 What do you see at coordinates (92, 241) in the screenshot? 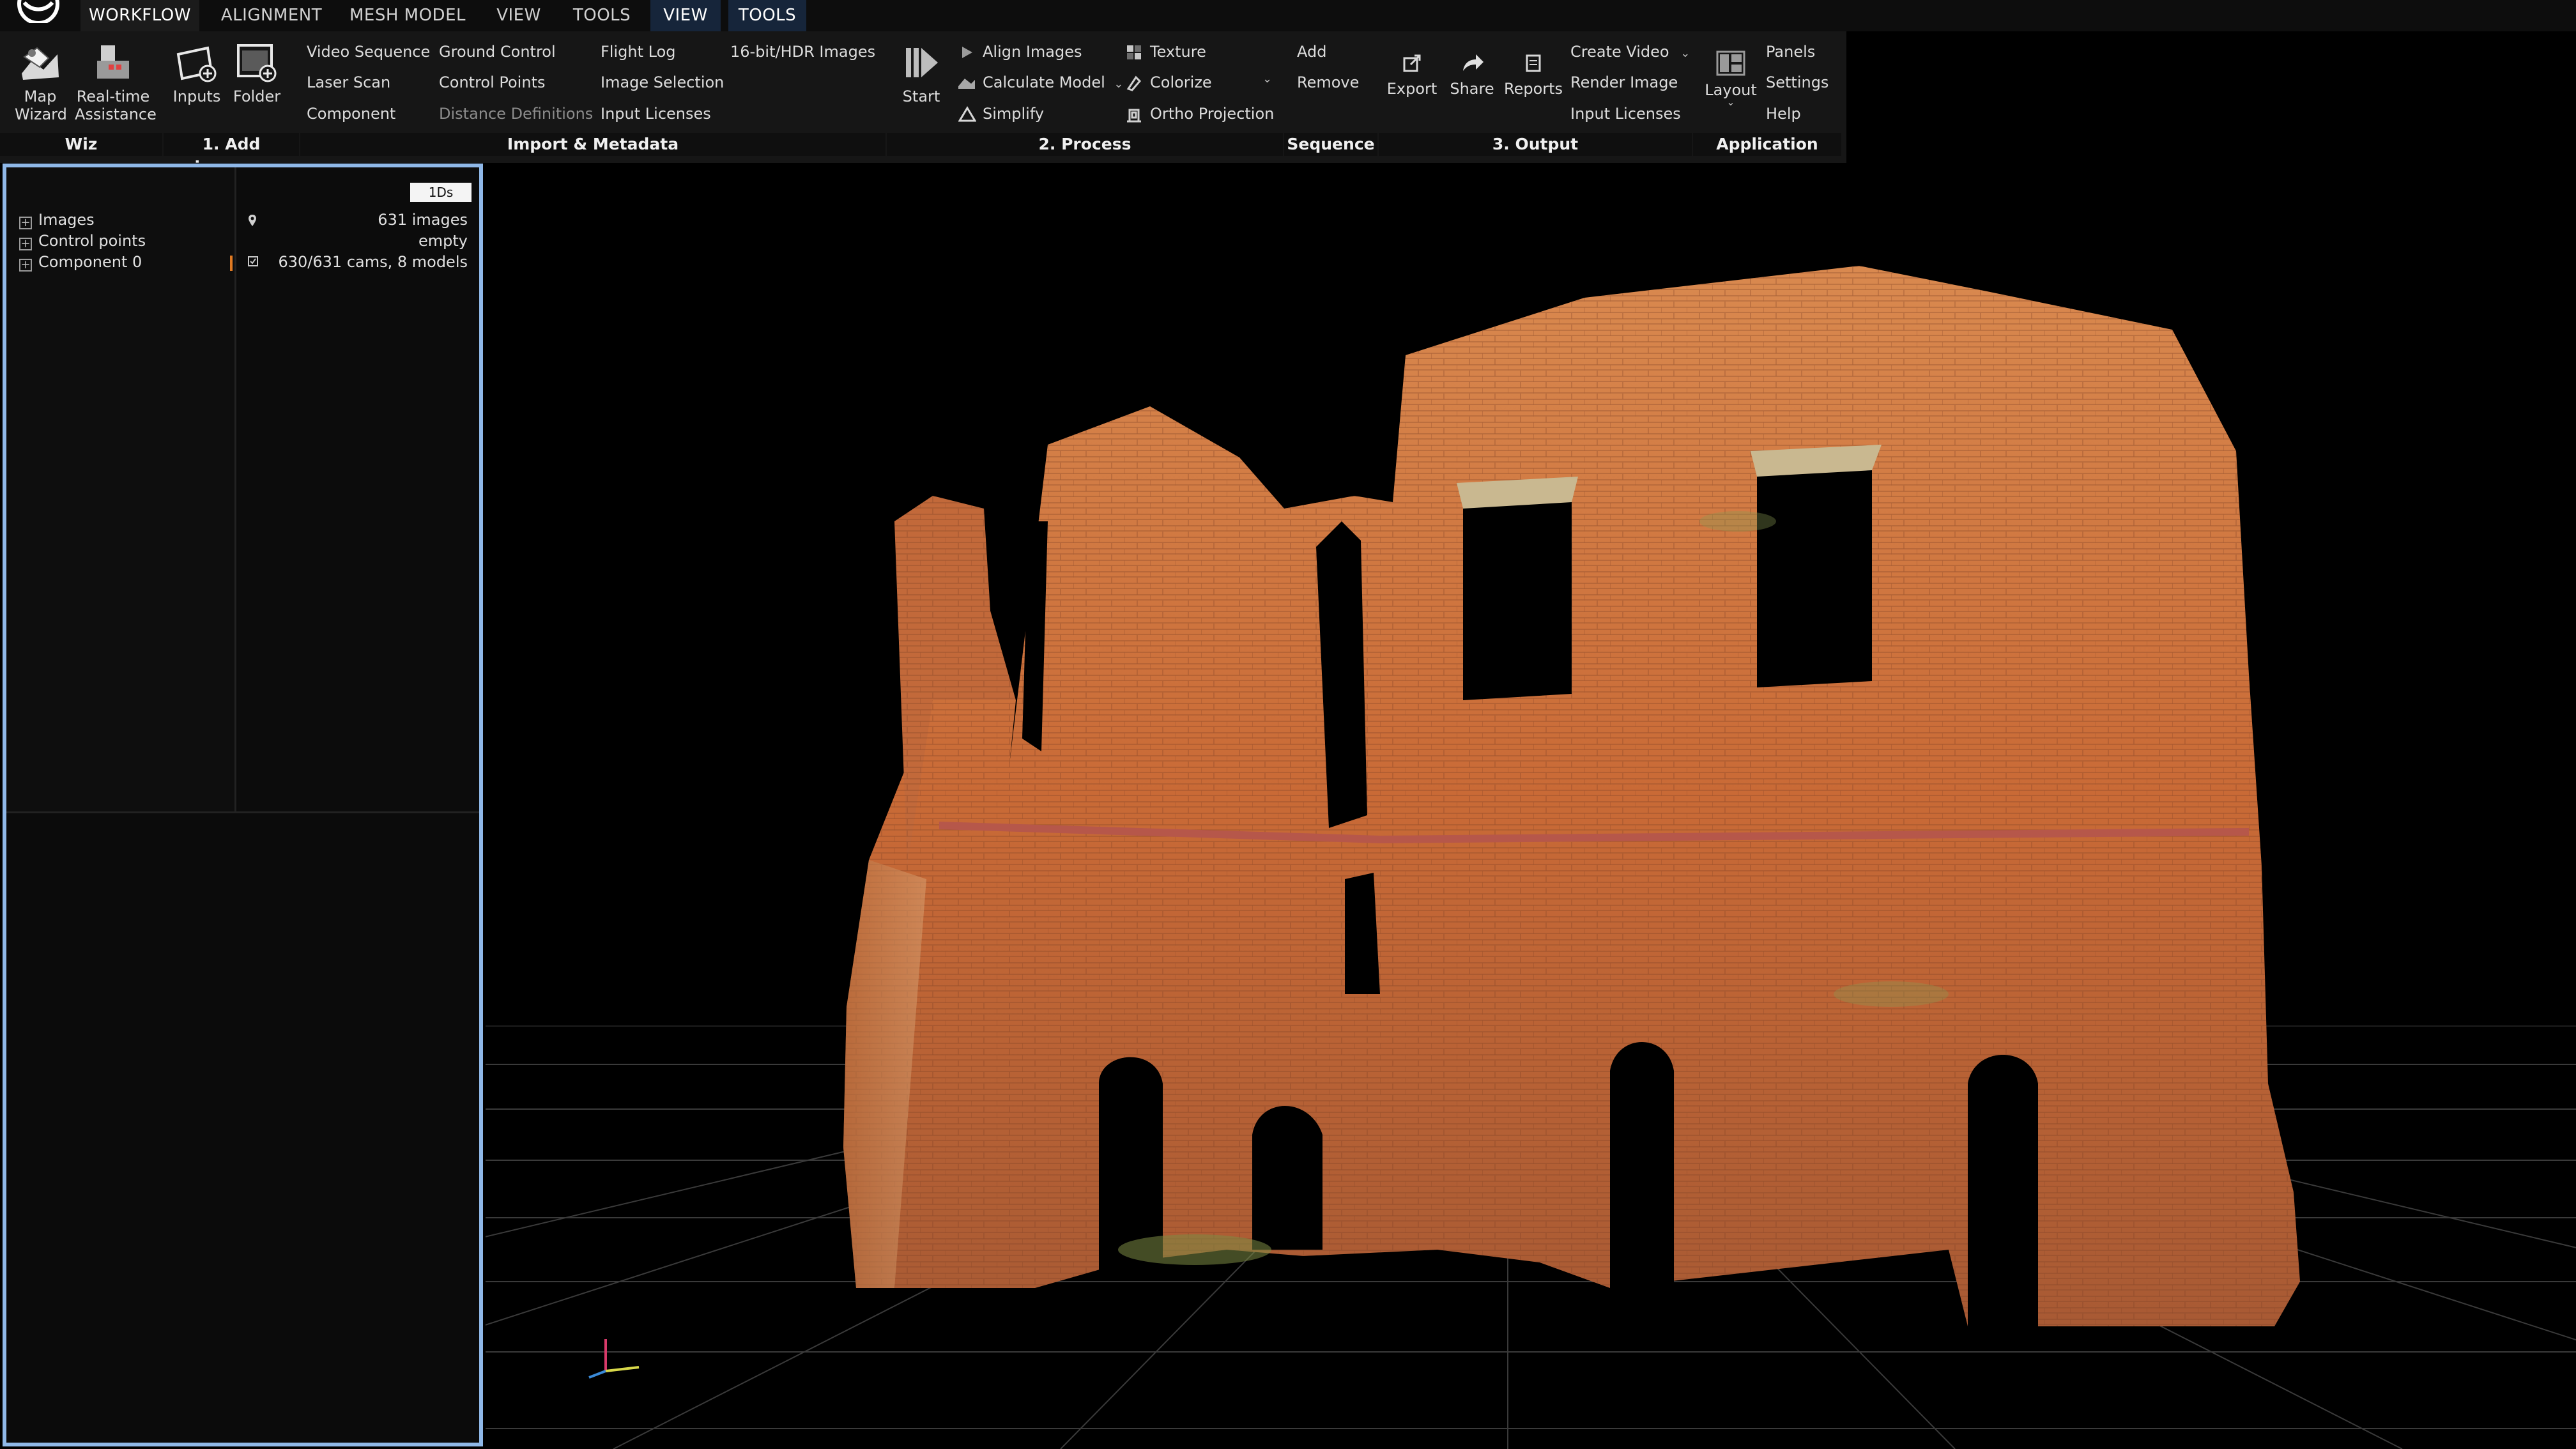
I see `tree-row-label: Control points` at bounding box center [92, 241].